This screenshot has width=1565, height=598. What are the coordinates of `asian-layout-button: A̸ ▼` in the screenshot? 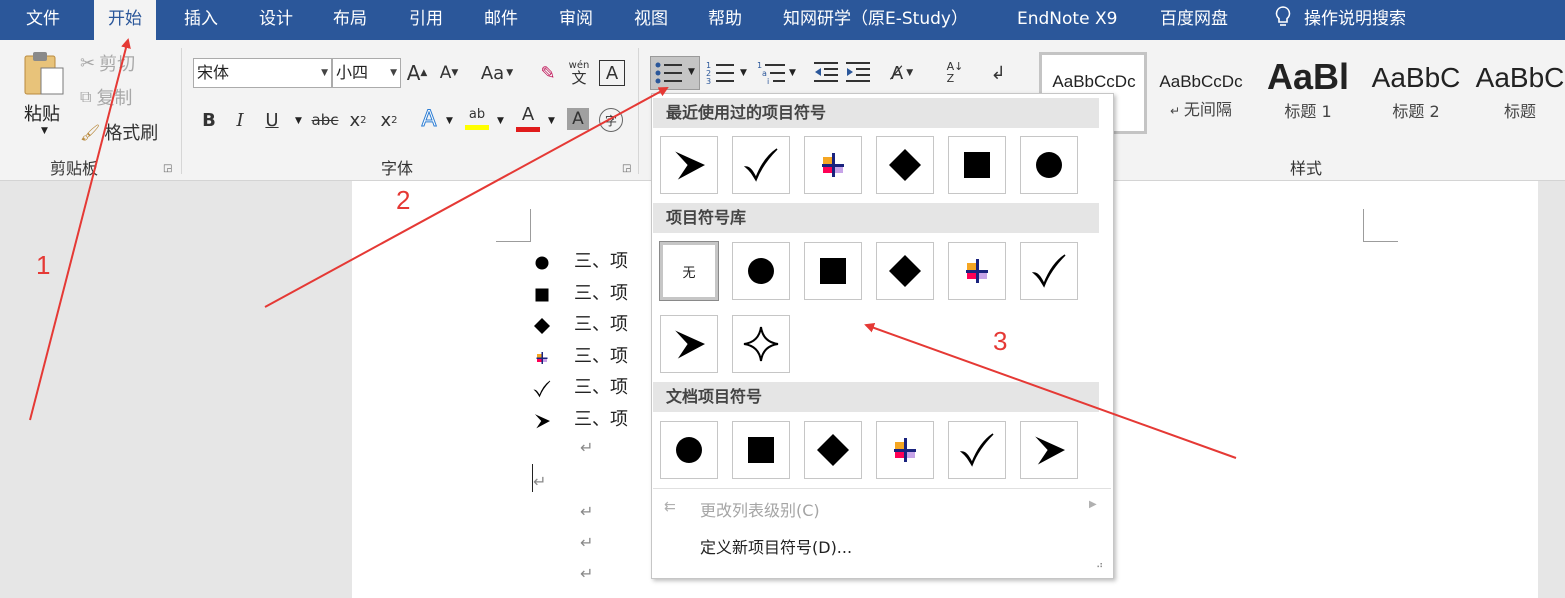 It's located at (902, 73).